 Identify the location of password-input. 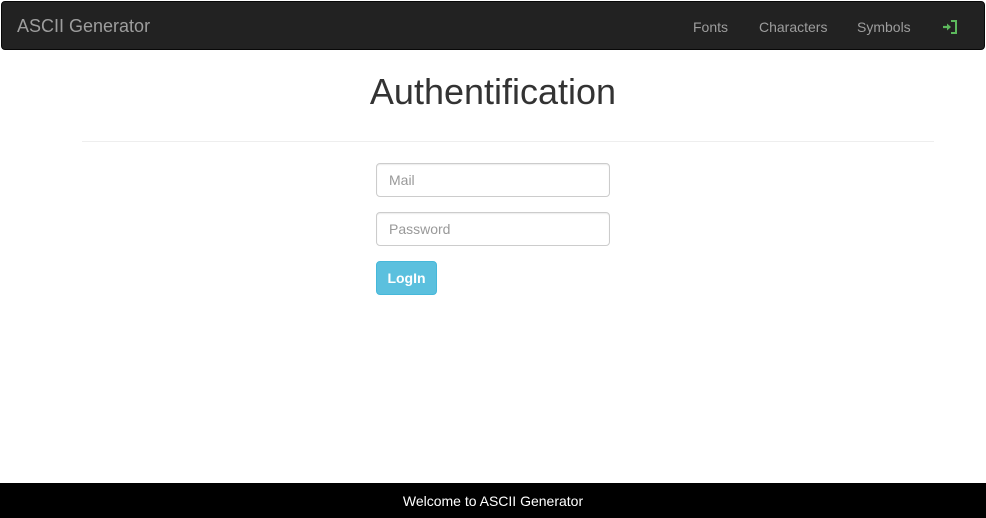
(493, 229).